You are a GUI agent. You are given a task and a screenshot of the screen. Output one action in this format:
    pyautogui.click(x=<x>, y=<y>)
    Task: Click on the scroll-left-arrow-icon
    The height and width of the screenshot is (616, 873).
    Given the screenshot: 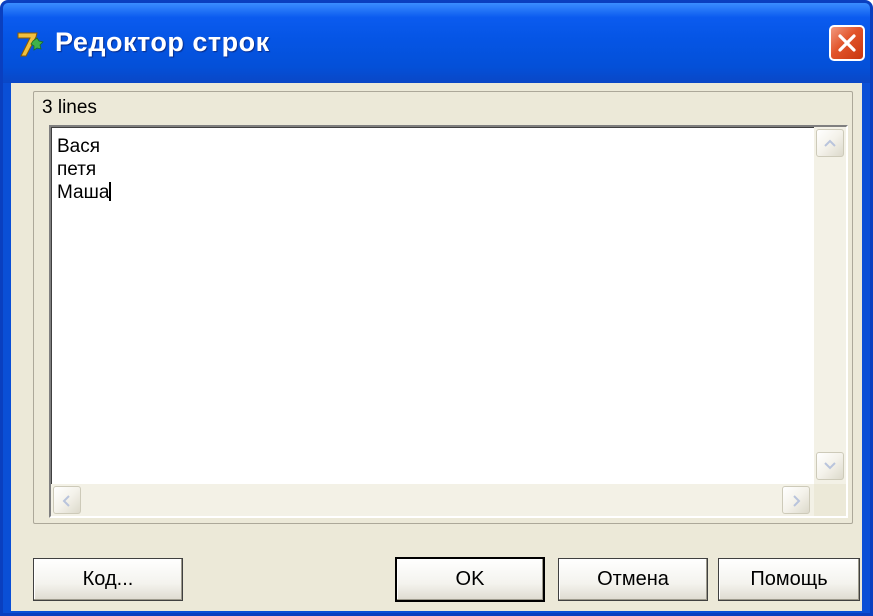 What is the action you would take?
    pyautogui.click(x=66, y=501)
    